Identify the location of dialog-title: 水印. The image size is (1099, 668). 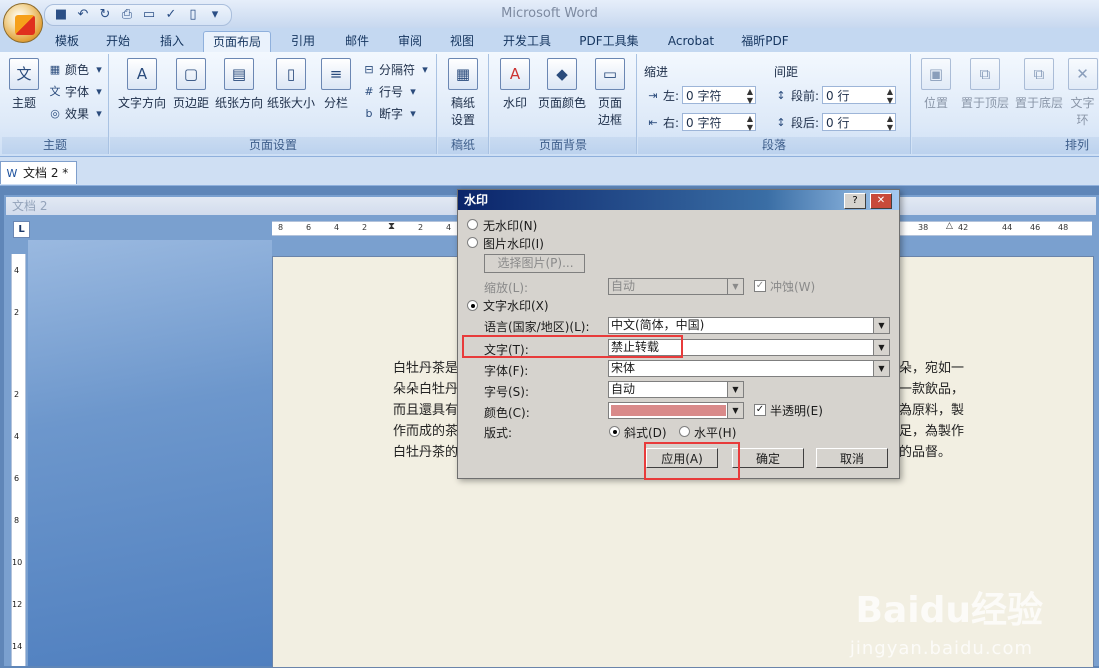
(476, 200).